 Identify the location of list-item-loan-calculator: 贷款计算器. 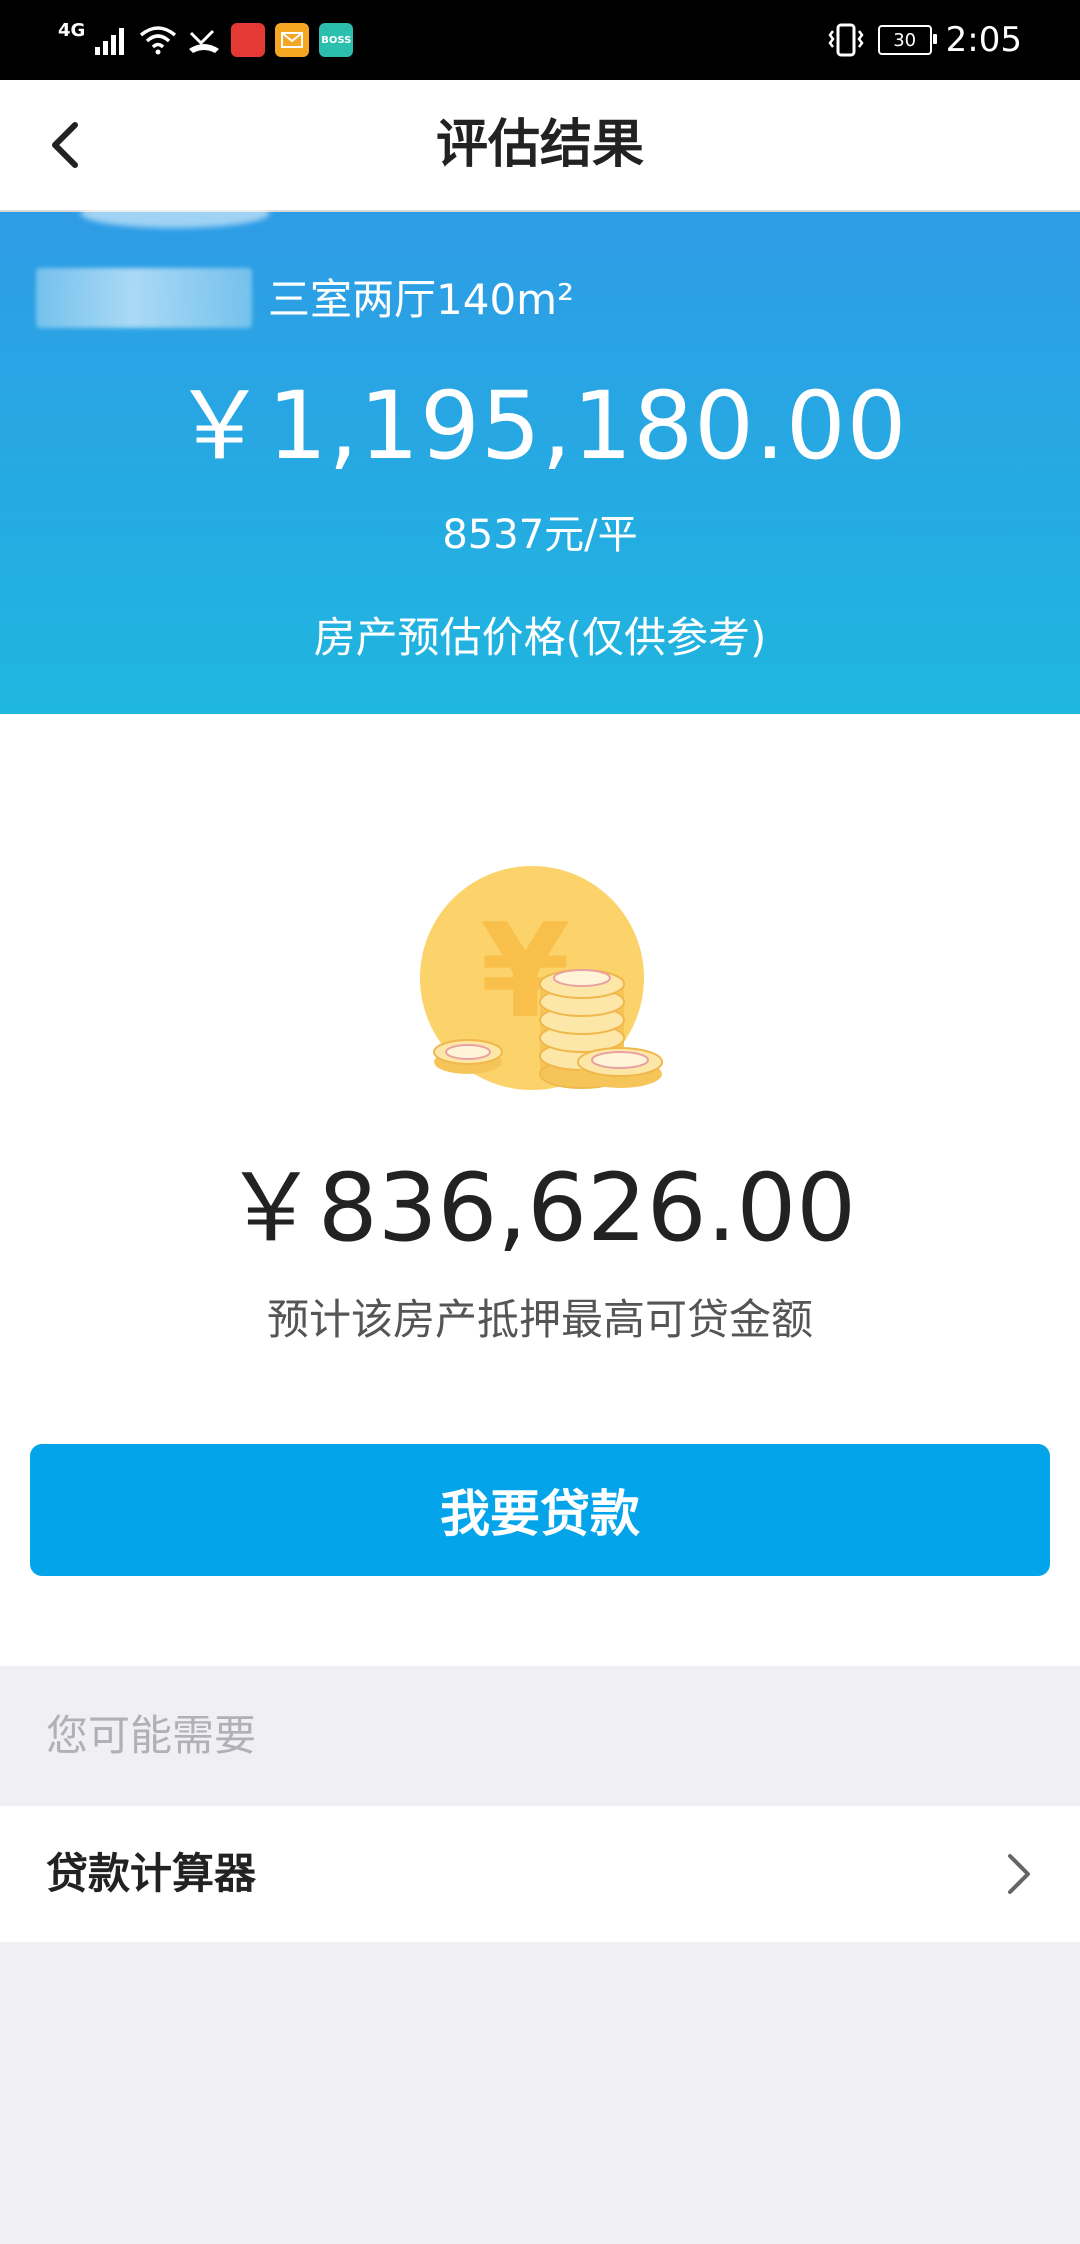
(540, 1874).